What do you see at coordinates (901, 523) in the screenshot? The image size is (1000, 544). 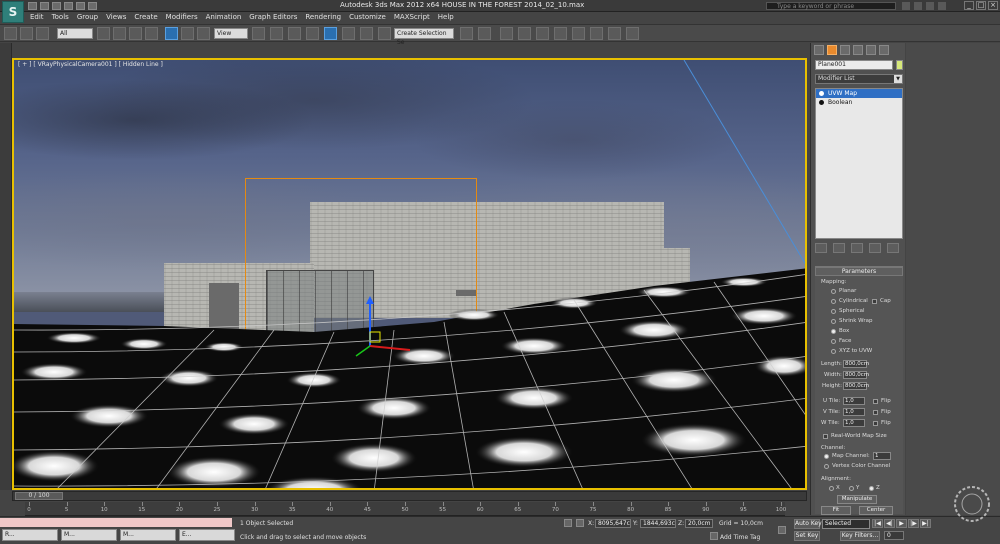 I see `play-icon: ▶` at bounding box center [901, 523].